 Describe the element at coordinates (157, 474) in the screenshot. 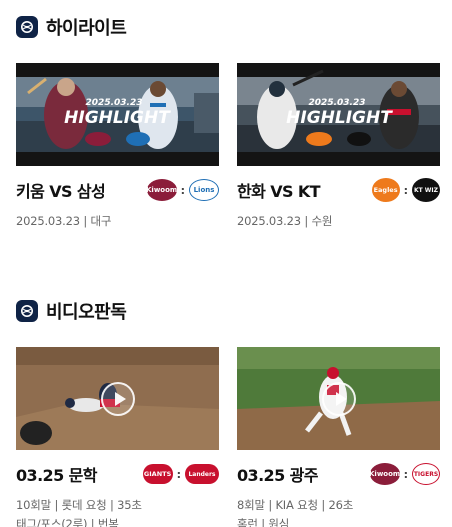

I see `lotte-giants-logo-icon: GIANTS` at that location.